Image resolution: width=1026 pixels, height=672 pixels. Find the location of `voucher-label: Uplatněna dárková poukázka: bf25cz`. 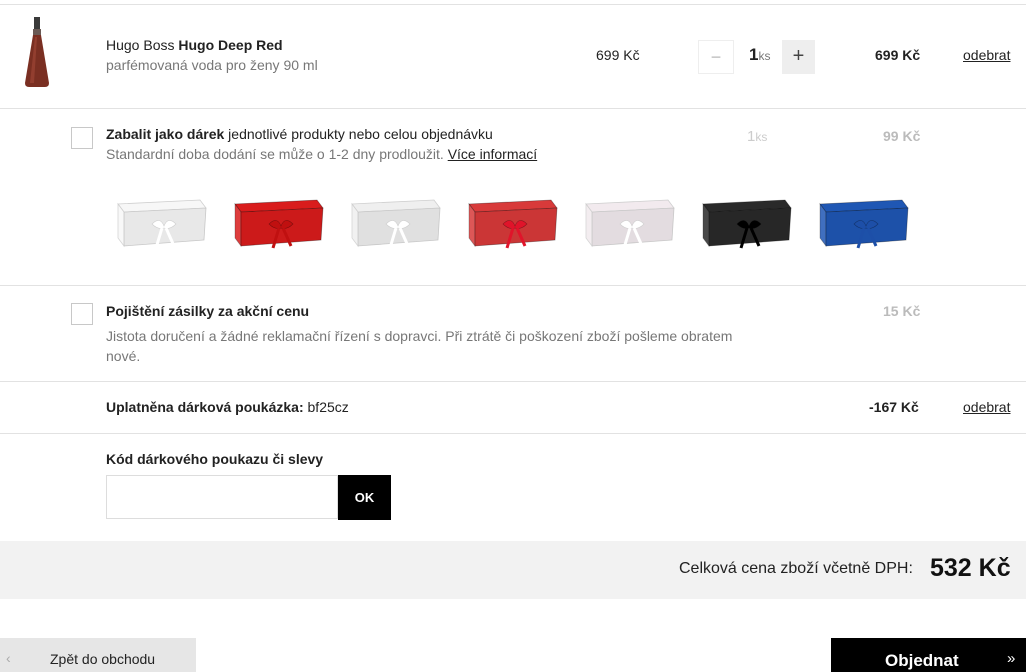

voucher-label: Uplatněna dárková poukázka: bf25cz is located at coordinates (227, 407).